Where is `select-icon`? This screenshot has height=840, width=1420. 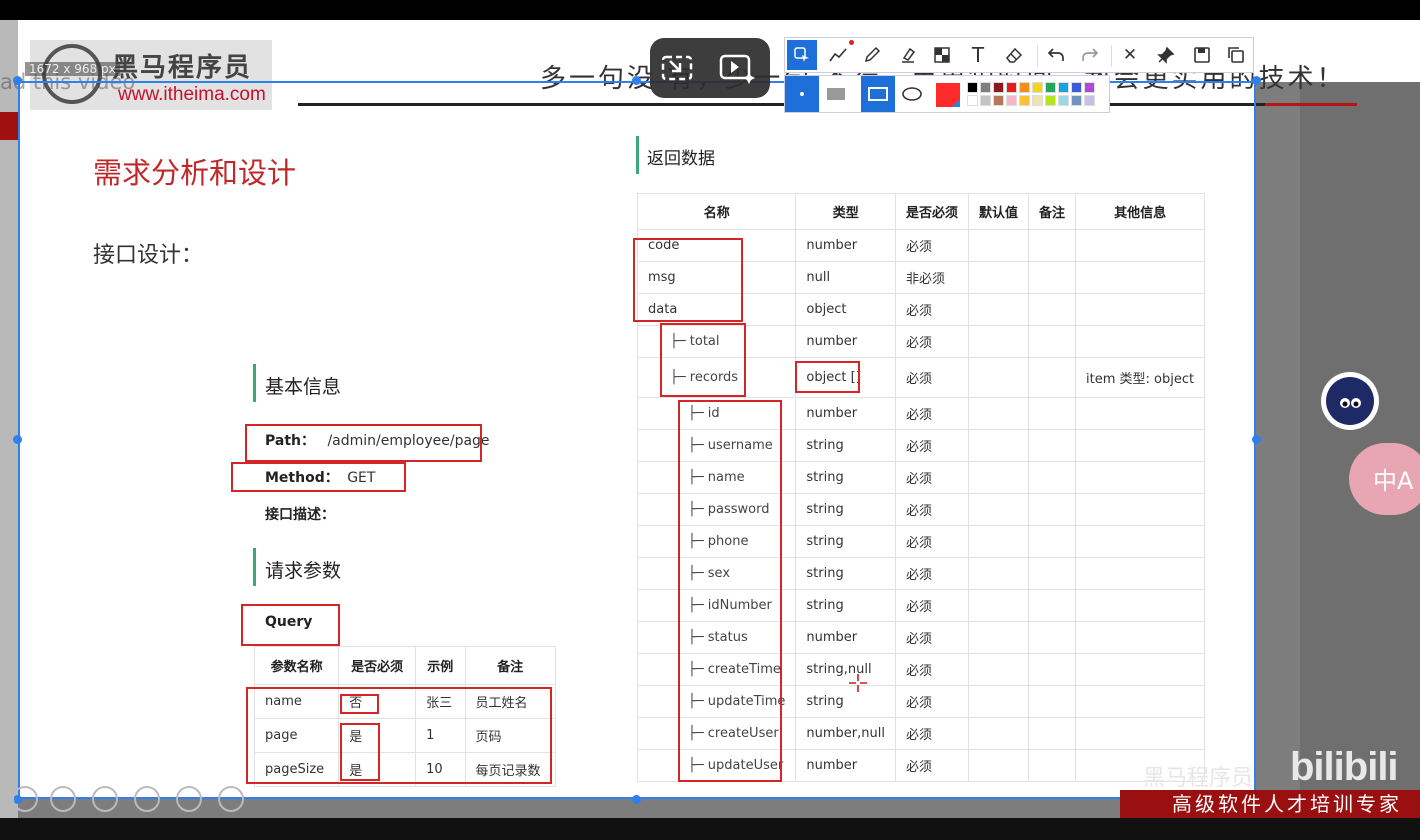
select-icon is located at coordinates (802, 55).